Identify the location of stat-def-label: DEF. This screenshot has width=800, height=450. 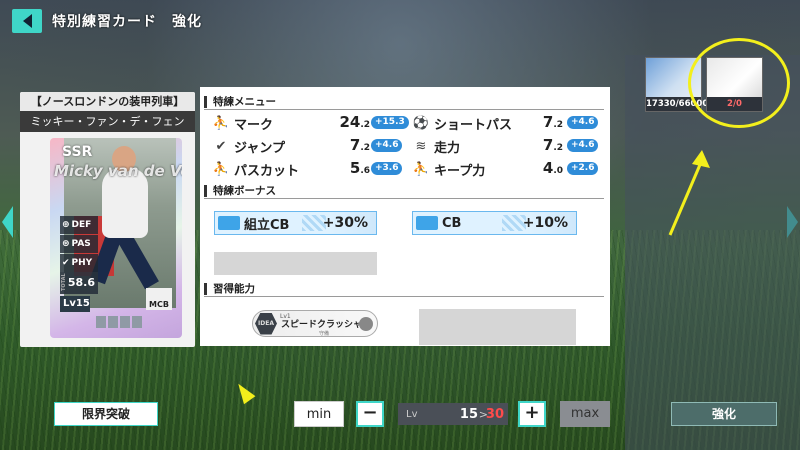
(81, 225).